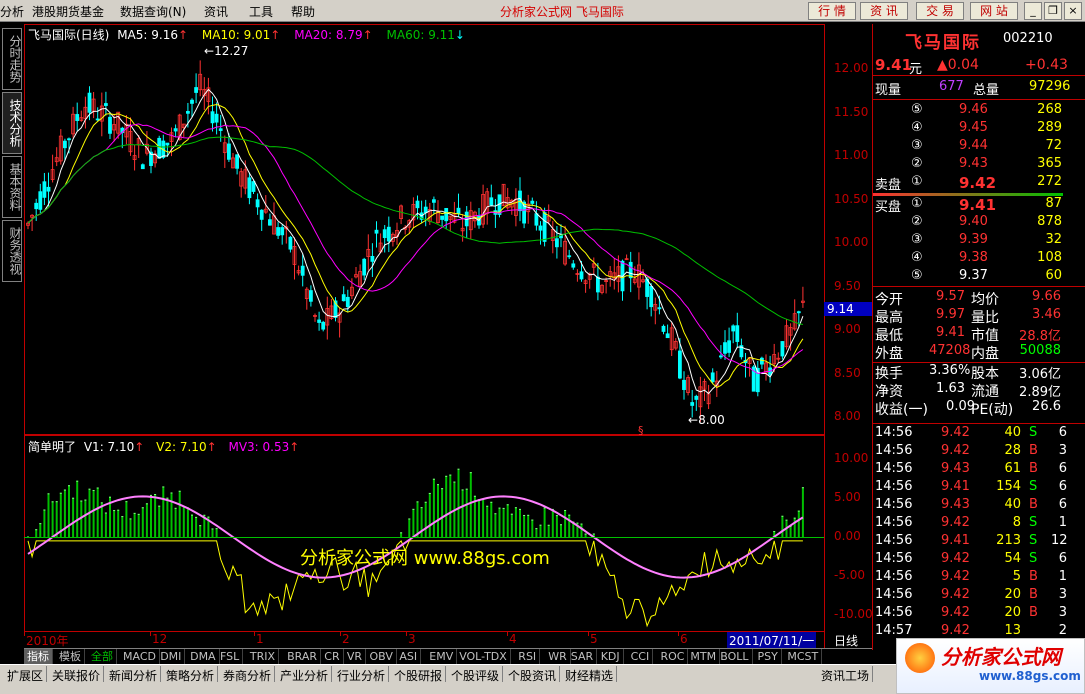 The width and height of the screenshot is (1085, 694). Describe the element at coordinates (973, 275) in the screenshot. I see `buy-price: 9.37` at that location.